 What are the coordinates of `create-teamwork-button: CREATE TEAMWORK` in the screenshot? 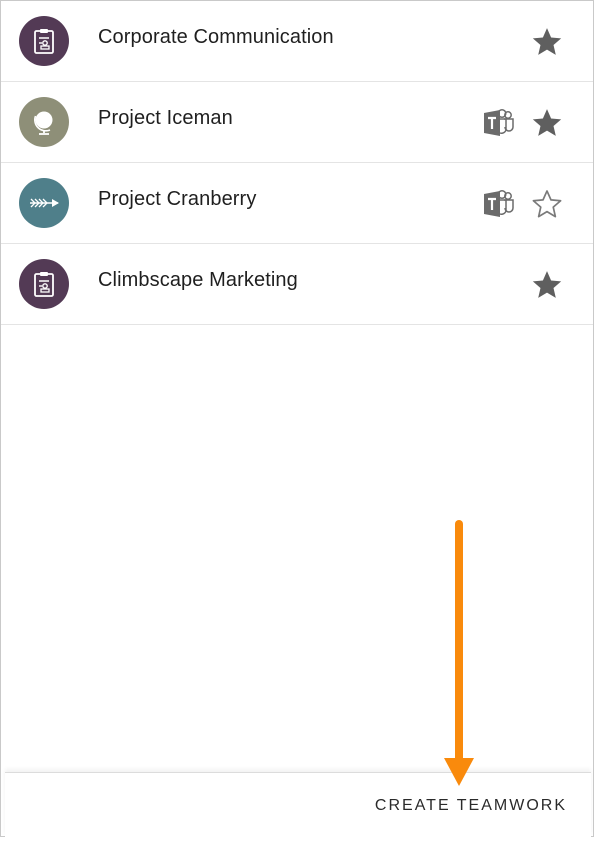 It's located at (471, 806).